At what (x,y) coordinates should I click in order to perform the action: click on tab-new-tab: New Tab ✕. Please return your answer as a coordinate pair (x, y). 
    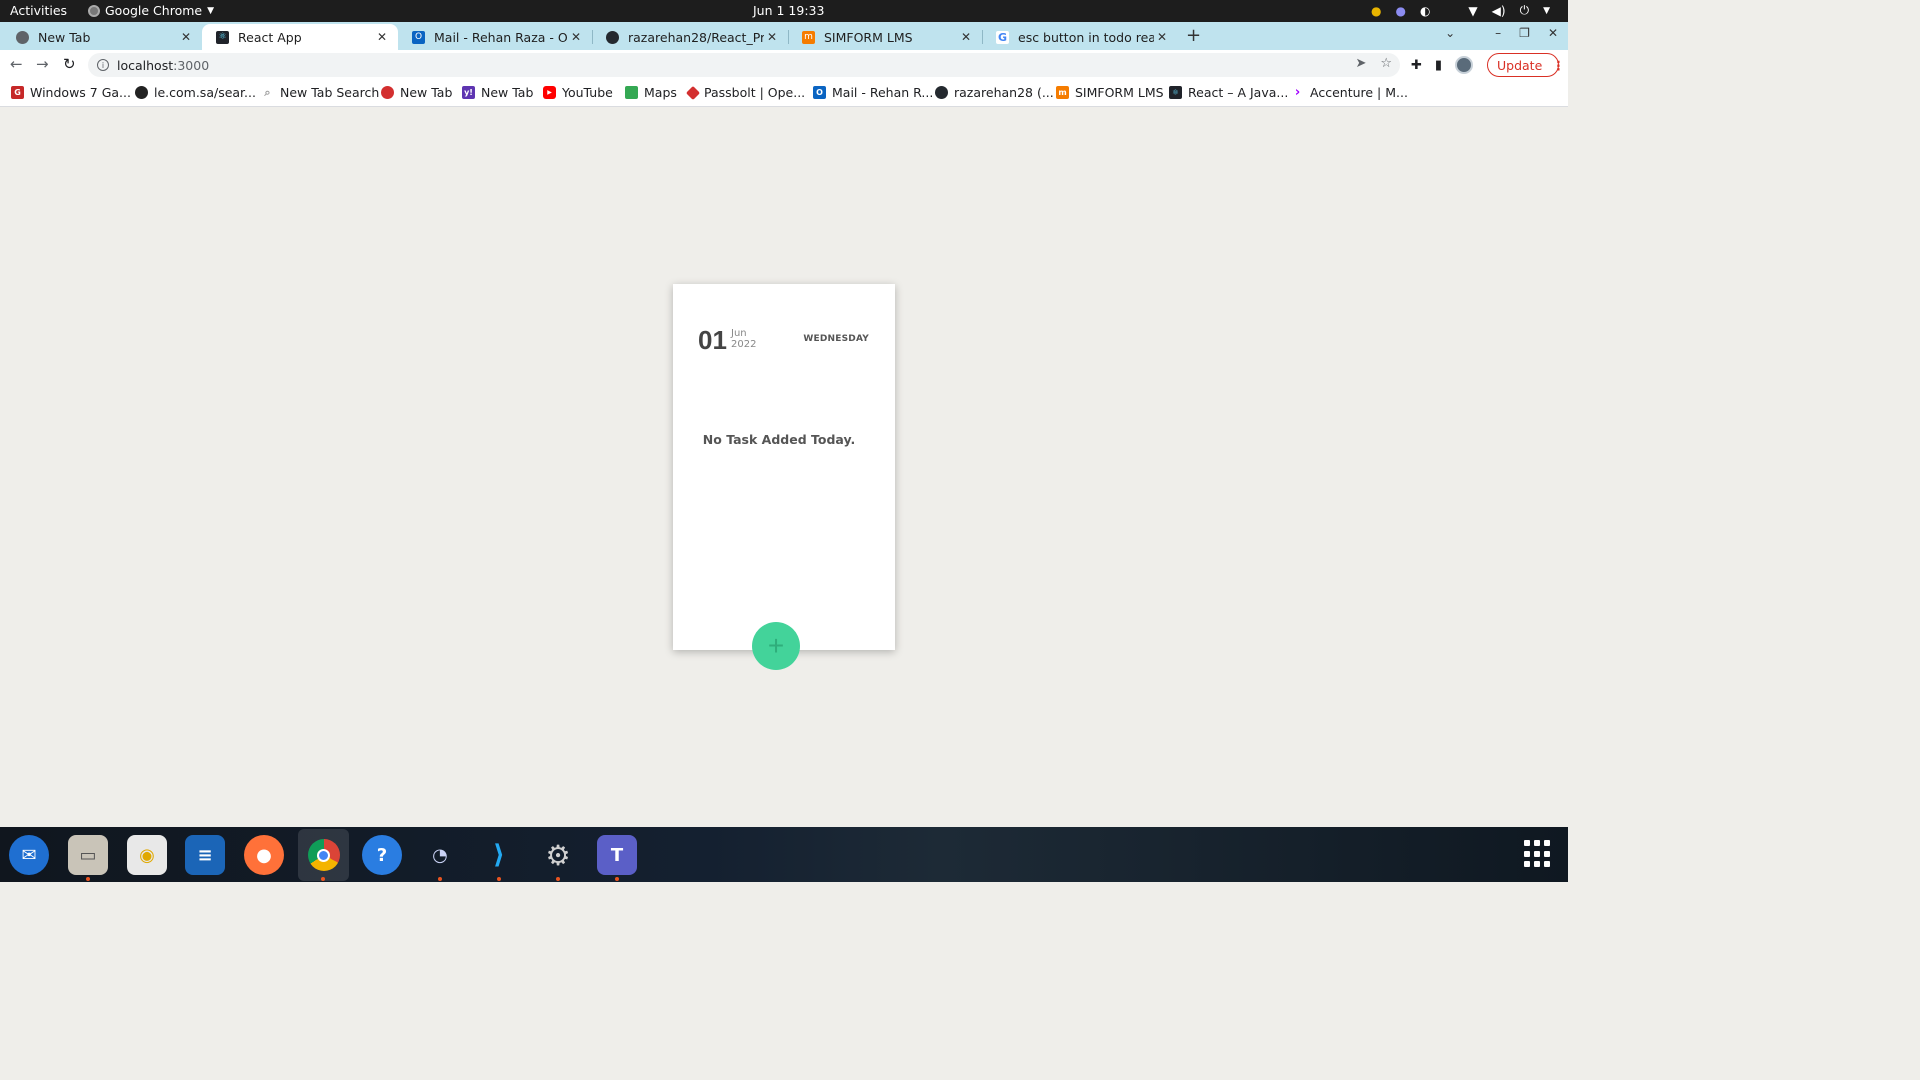
    Looking at the image, I should click on (102, 37).